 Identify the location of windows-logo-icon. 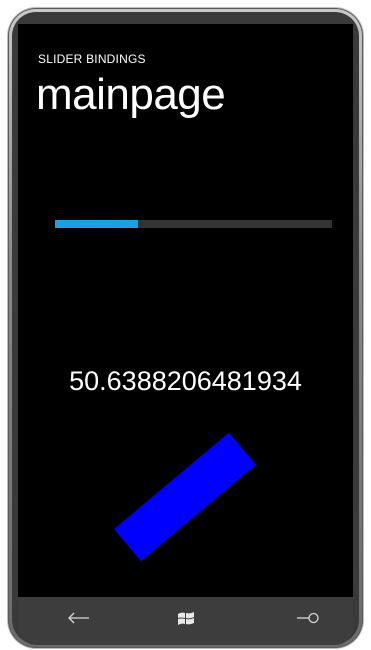
(186, 621).